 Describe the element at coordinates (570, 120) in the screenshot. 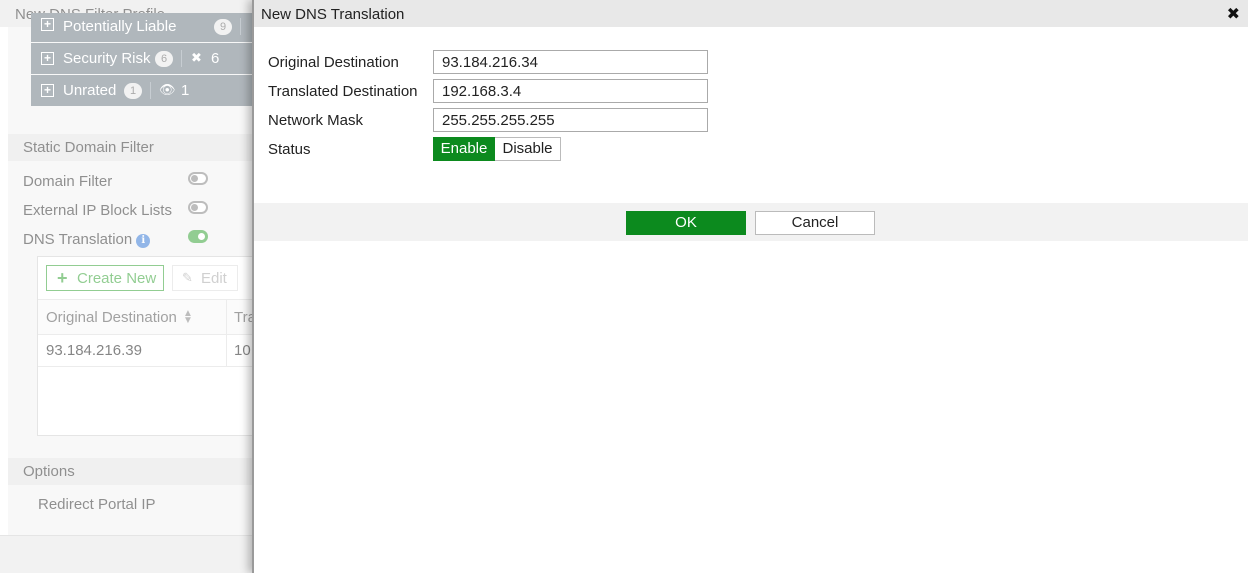

I see `network-mask-input` at that location.